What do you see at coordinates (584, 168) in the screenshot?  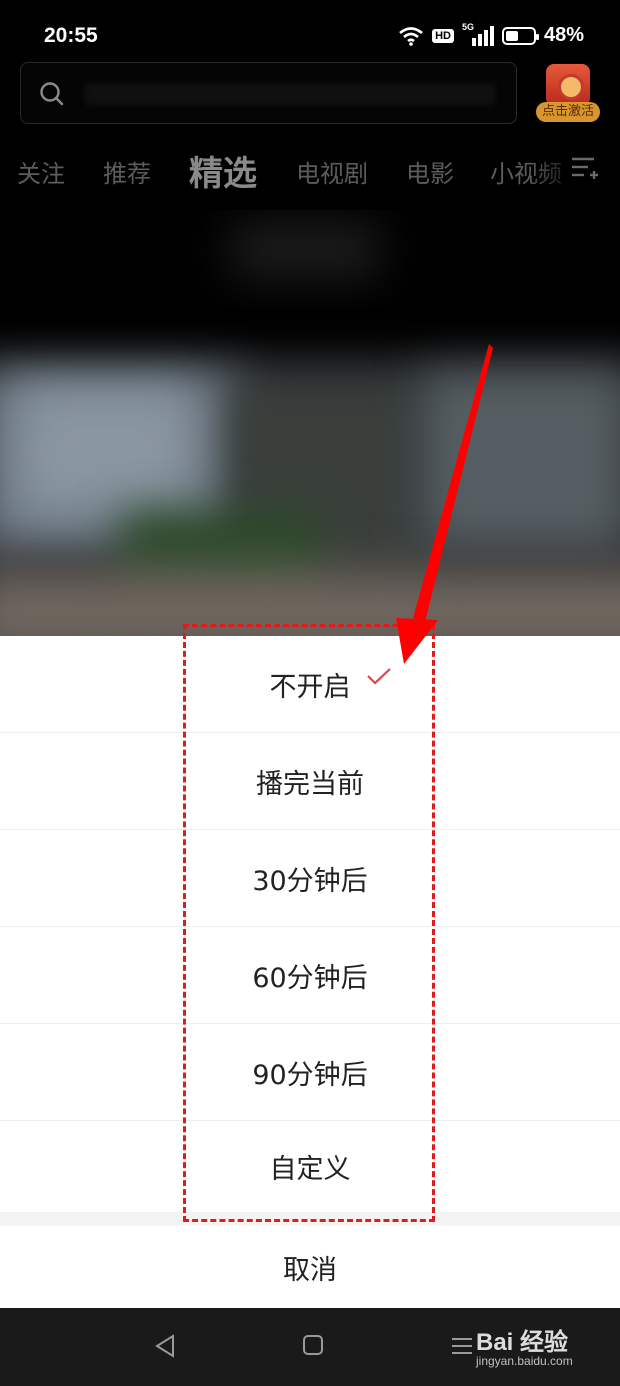 I see `tab-menu-icon` at bounding box center [584, 168].